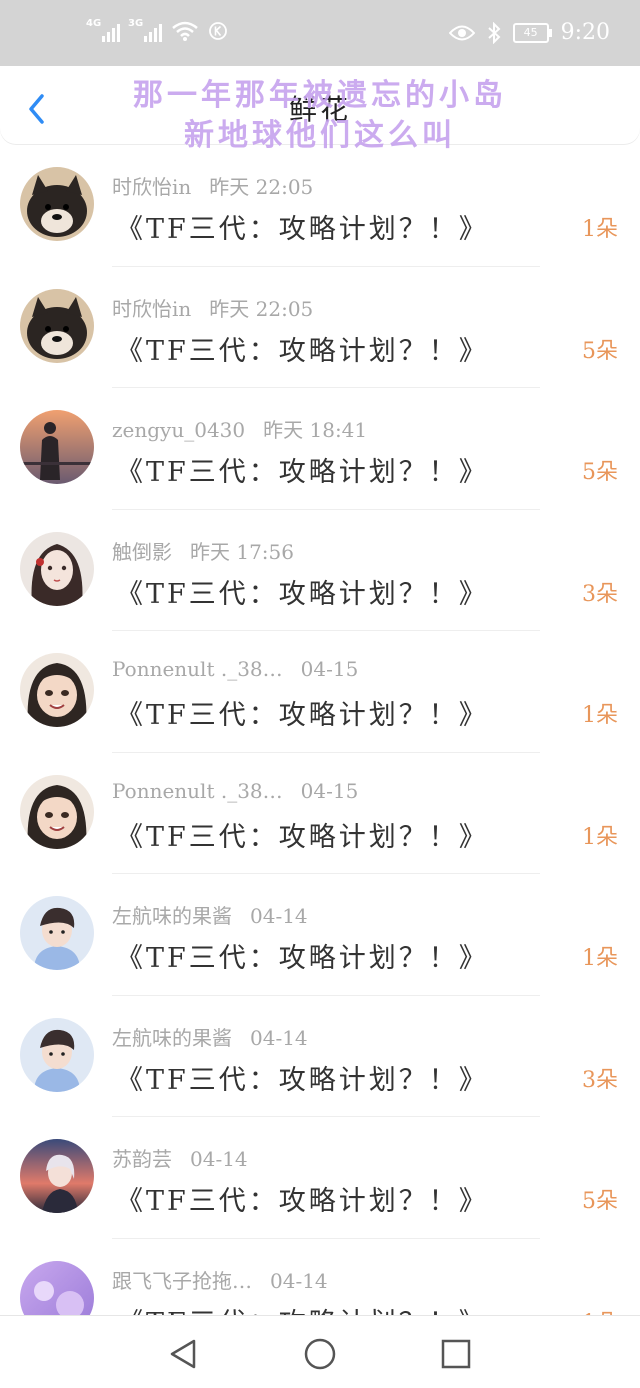  I want to click on item-time: 昨天 17:56, so click(242, 551).